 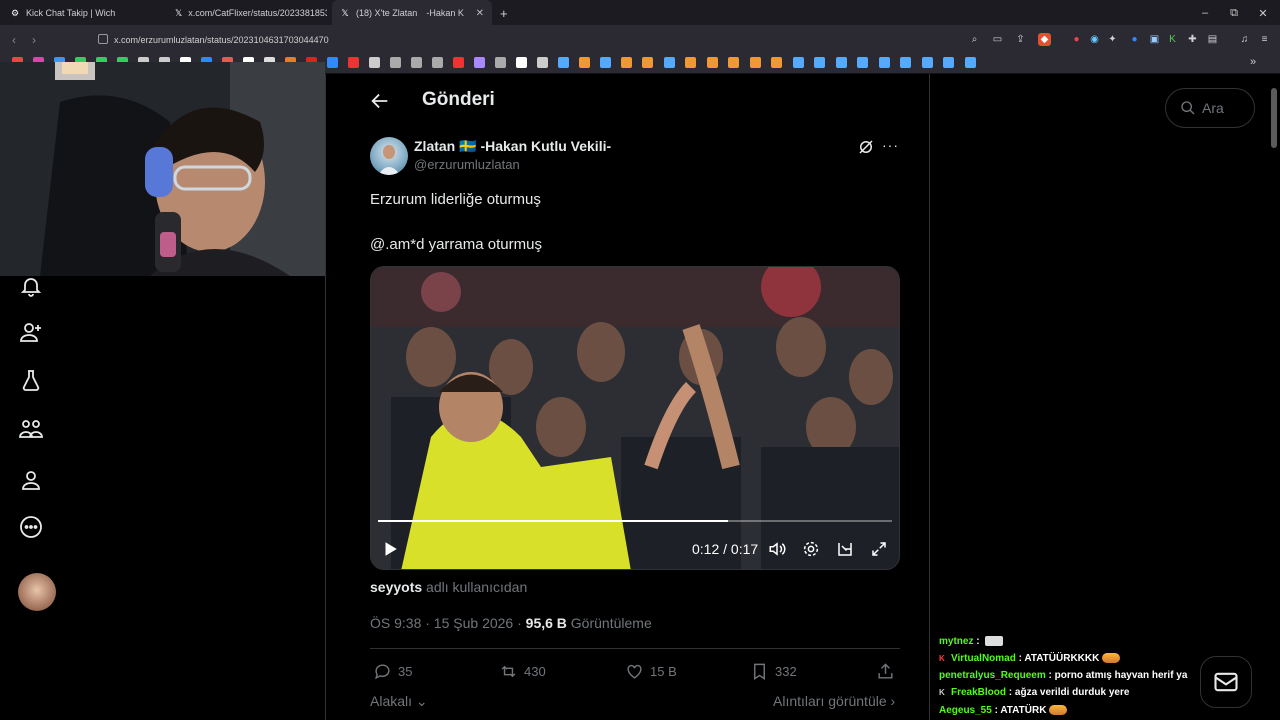 What do you see at coordinates (512, 146) in the screenshot?
I see `author-display-name: Zlatan 🇸🇪 -Hakan Kutlu Vekili-` at bounding box center [512, 146].